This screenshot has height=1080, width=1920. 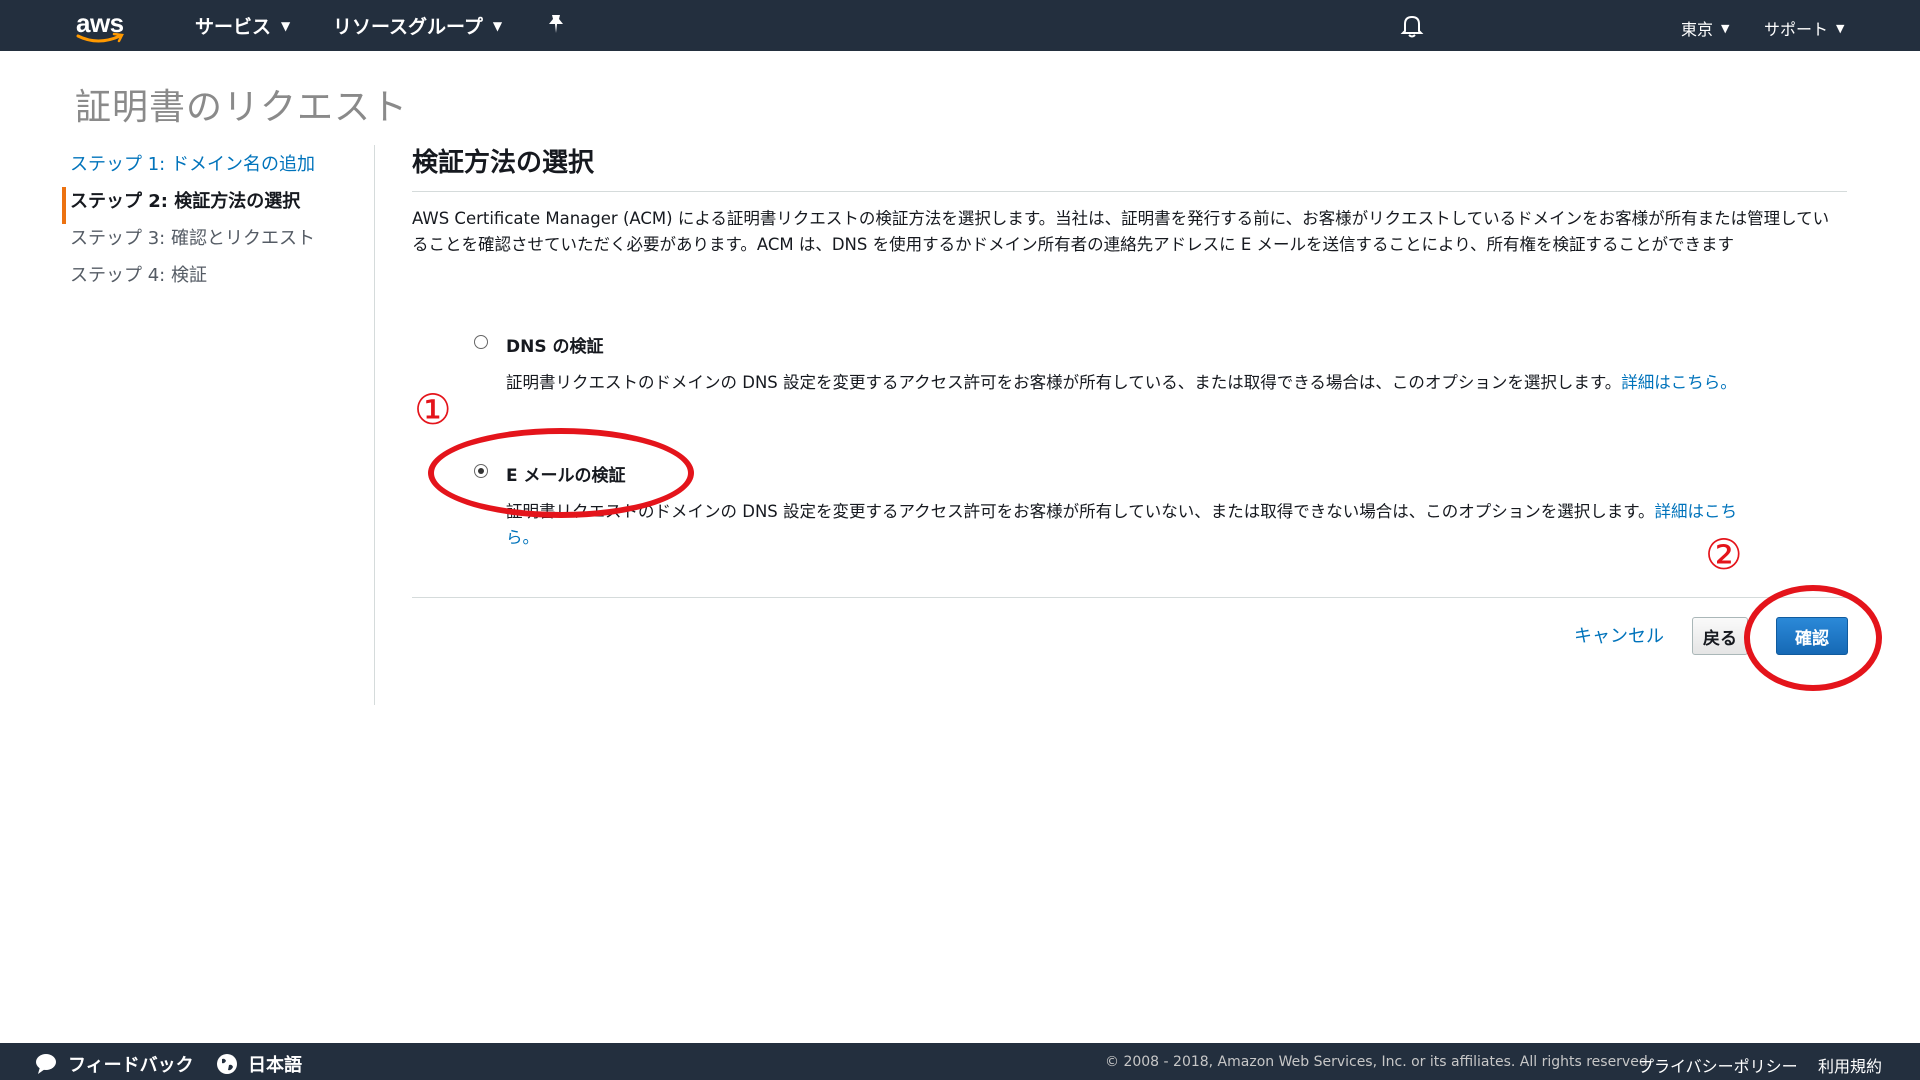 What do you see at coordinates (1796, 29) in the screenshot?
I see `support-label: サポート` at bounding box center [1796, 29].